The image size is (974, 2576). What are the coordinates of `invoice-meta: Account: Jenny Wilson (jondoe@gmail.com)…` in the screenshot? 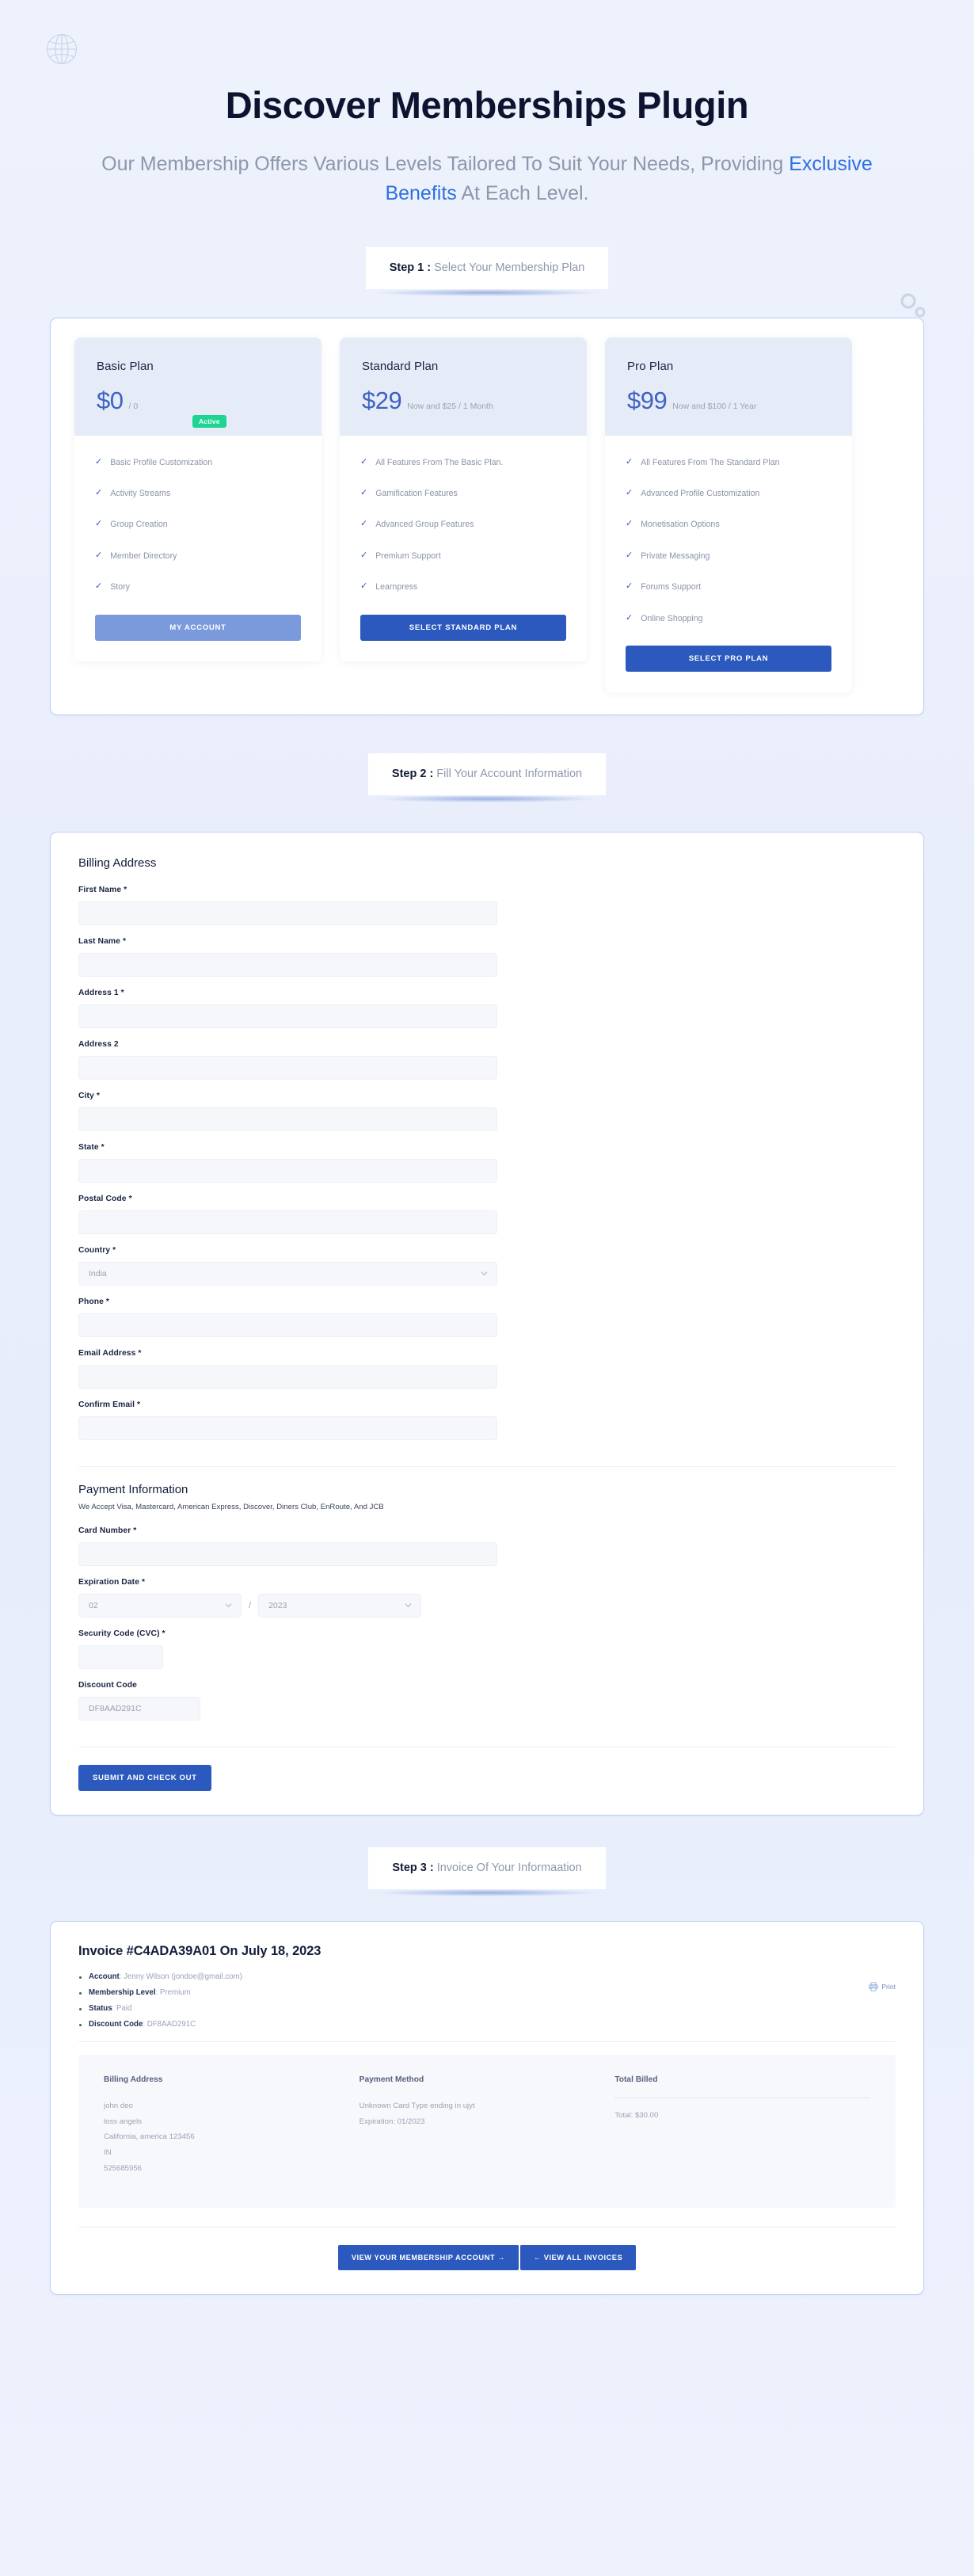 It's located at (487, 2001).